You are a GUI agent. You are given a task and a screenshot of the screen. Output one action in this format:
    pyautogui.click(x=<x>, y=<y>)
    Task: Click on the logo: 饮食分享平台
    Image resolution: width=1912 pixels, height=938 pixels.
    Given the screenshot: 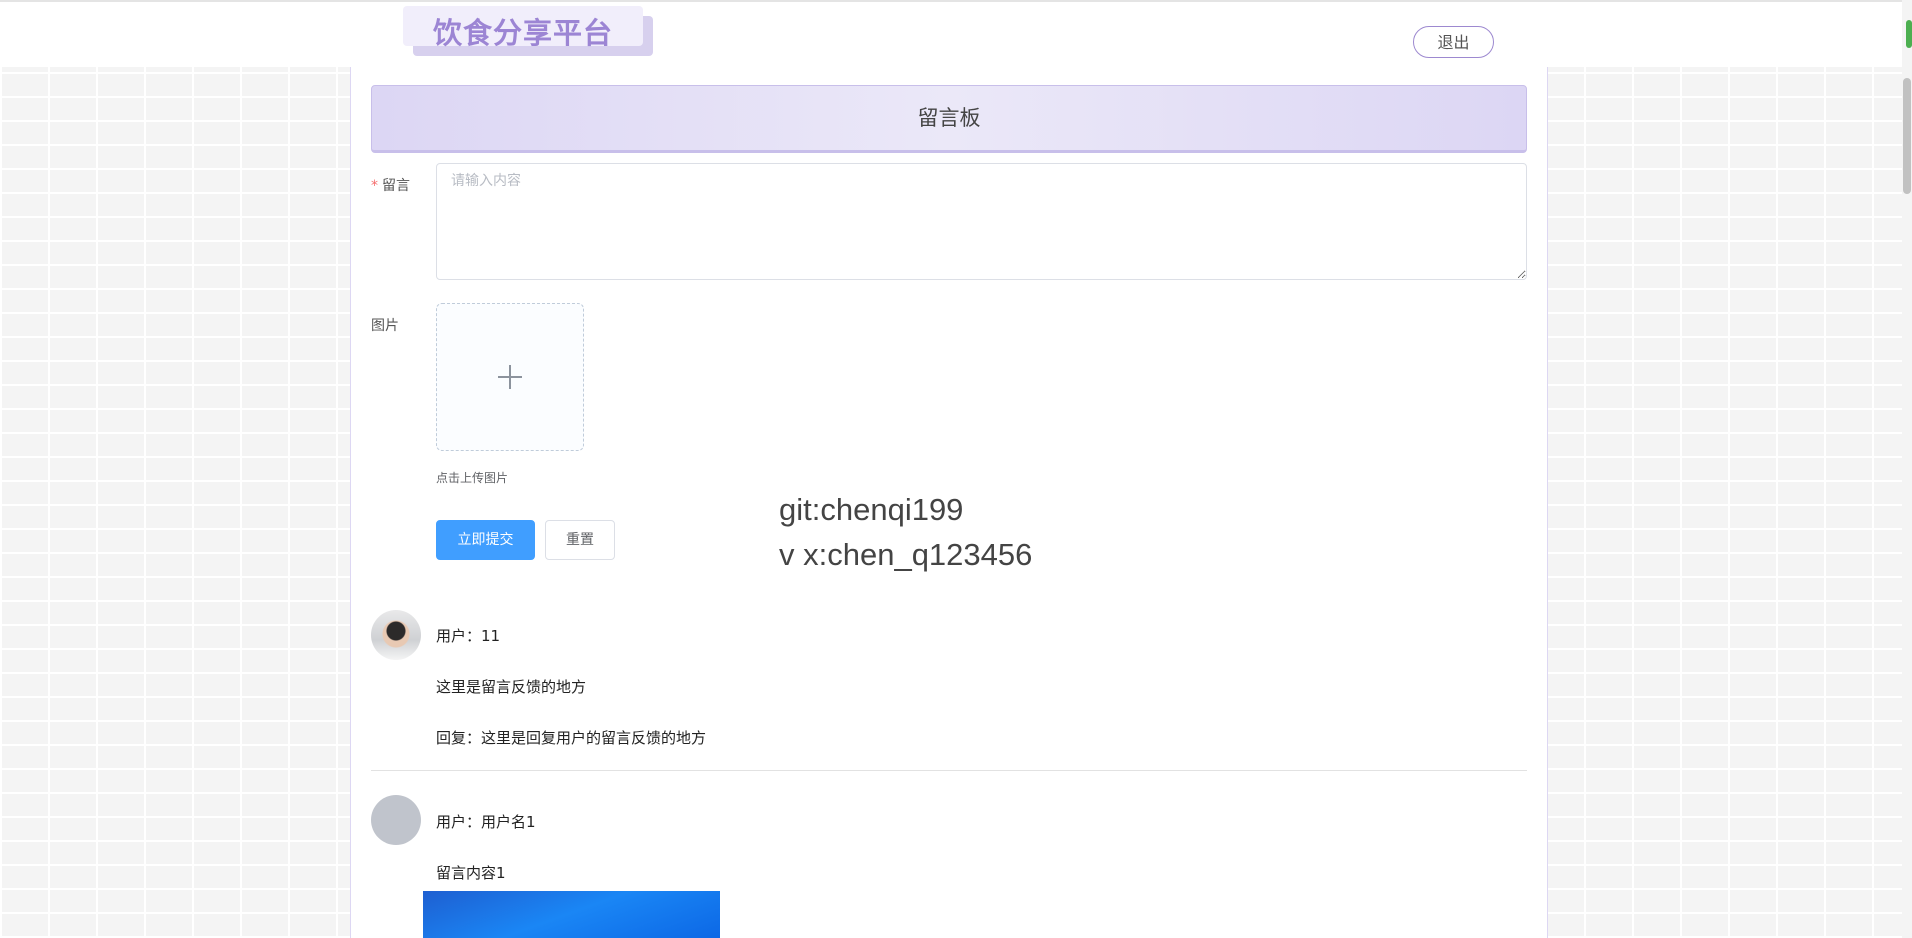 What is the action you would take?
    pyautogui.click(x=528, y=31)
    